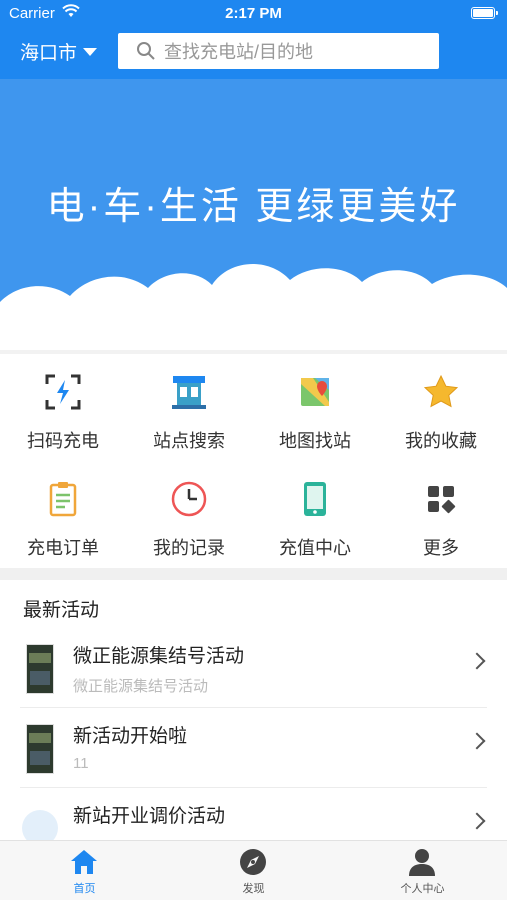  What do you see at coordinates (253, 668) in the screenshot?
I see `activity-item: 微正能源集结号活动 微正能源集结号活动` at bounding box center [253, 668].